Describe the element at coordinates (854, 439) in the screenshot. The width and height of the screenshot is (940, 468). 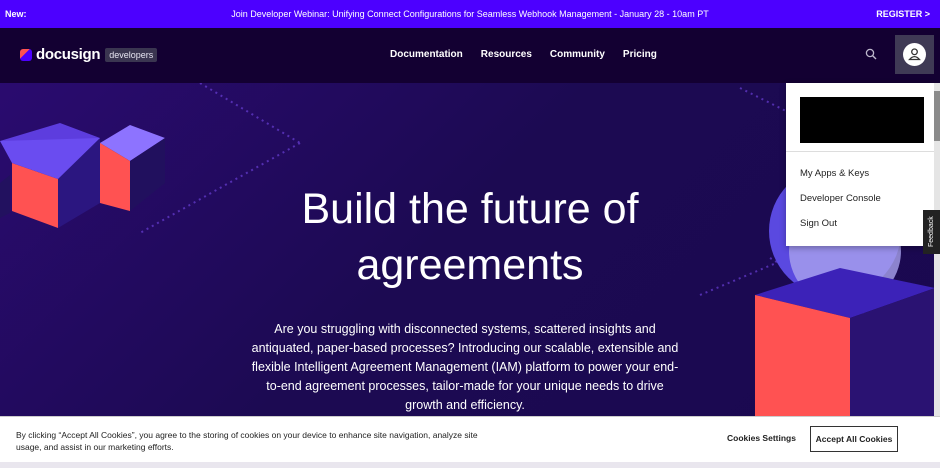
I see `accept-all-cookies-button: Accept All Cookies` at that location.